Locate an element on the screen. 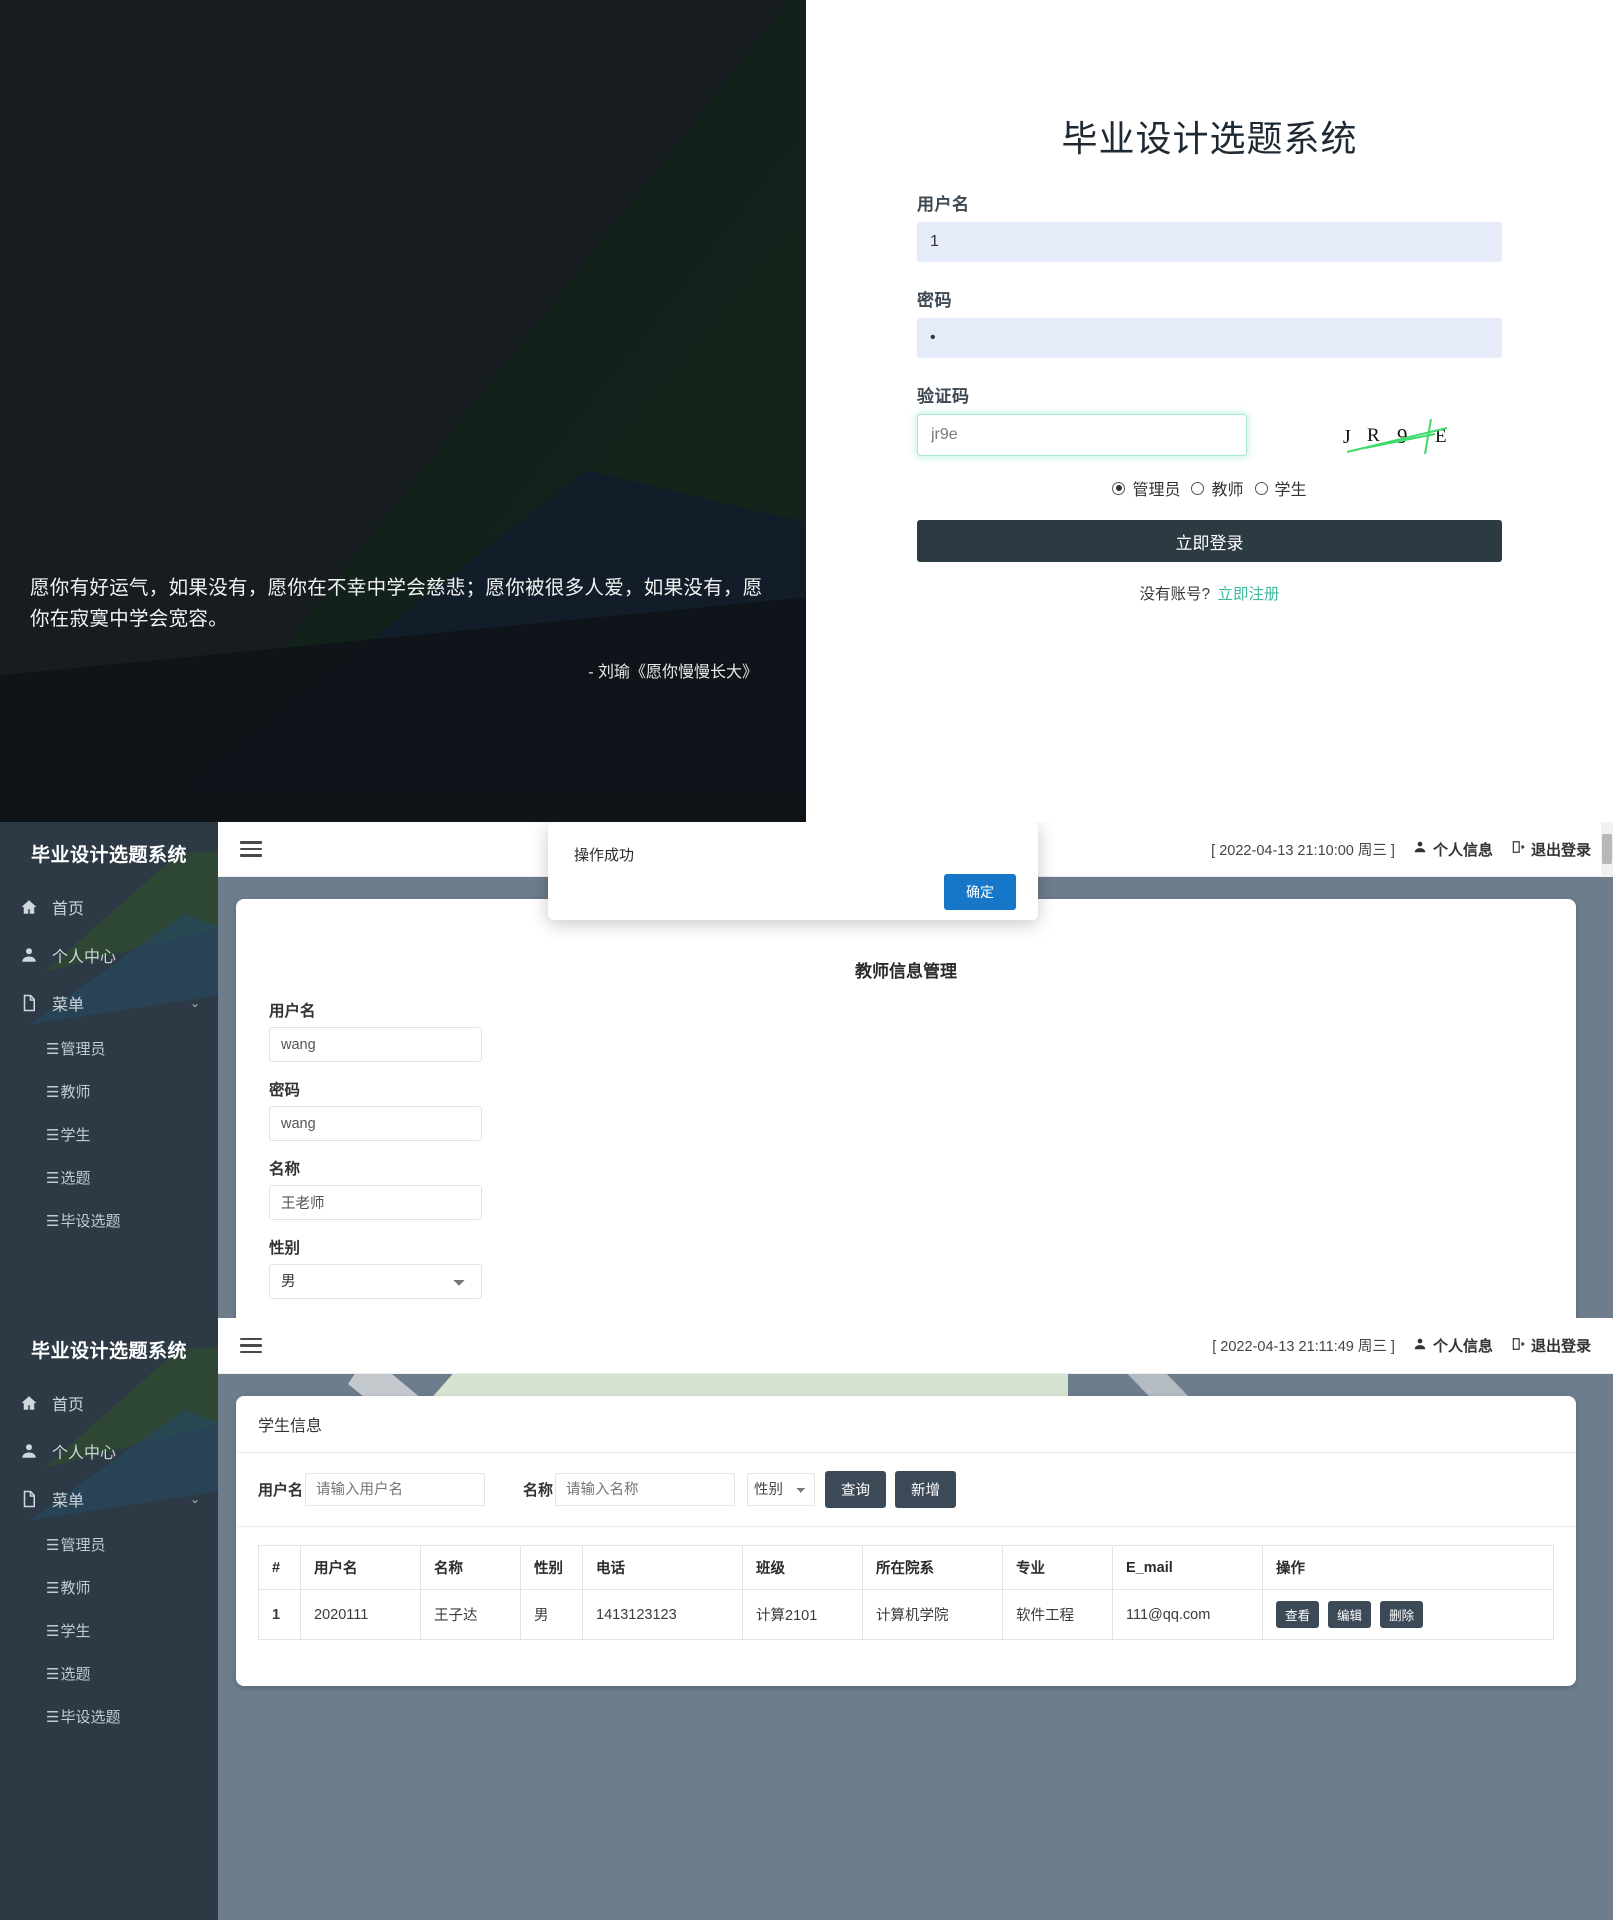 The width and height of the screenshot is (1613, 1920). sidebar-item-label: 菜单 is located at coordinates (68, 1501).